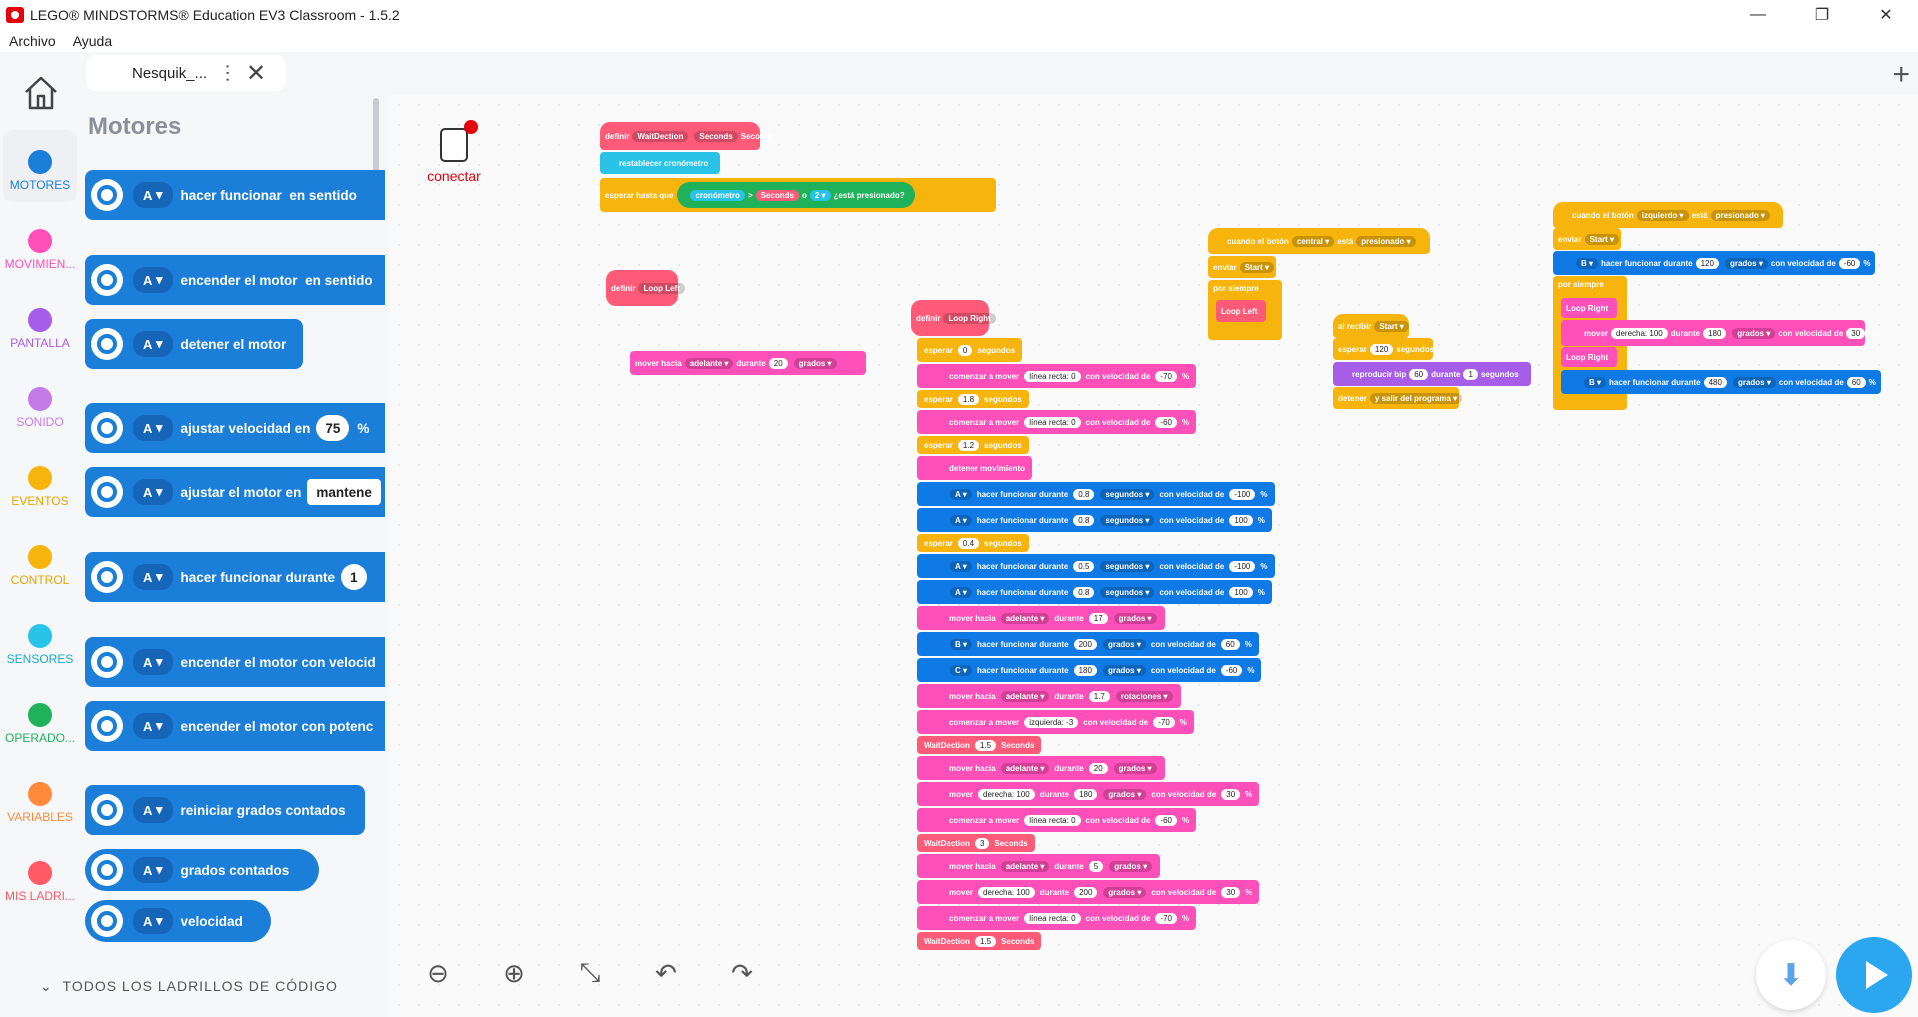 The height and width of the screenshot is (1017, 1918). I want to click on block-value: derecha: 100, so click(1639, 333).